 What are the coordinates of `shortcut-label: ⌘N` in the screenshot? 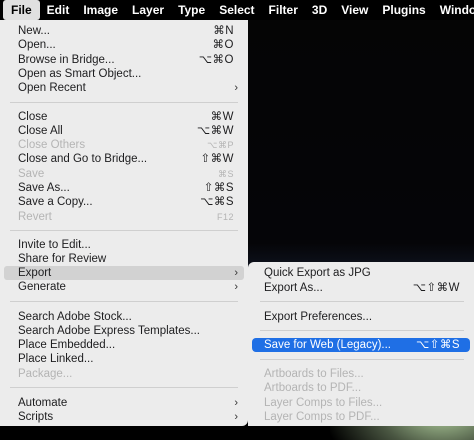 It's located at (223, 31).